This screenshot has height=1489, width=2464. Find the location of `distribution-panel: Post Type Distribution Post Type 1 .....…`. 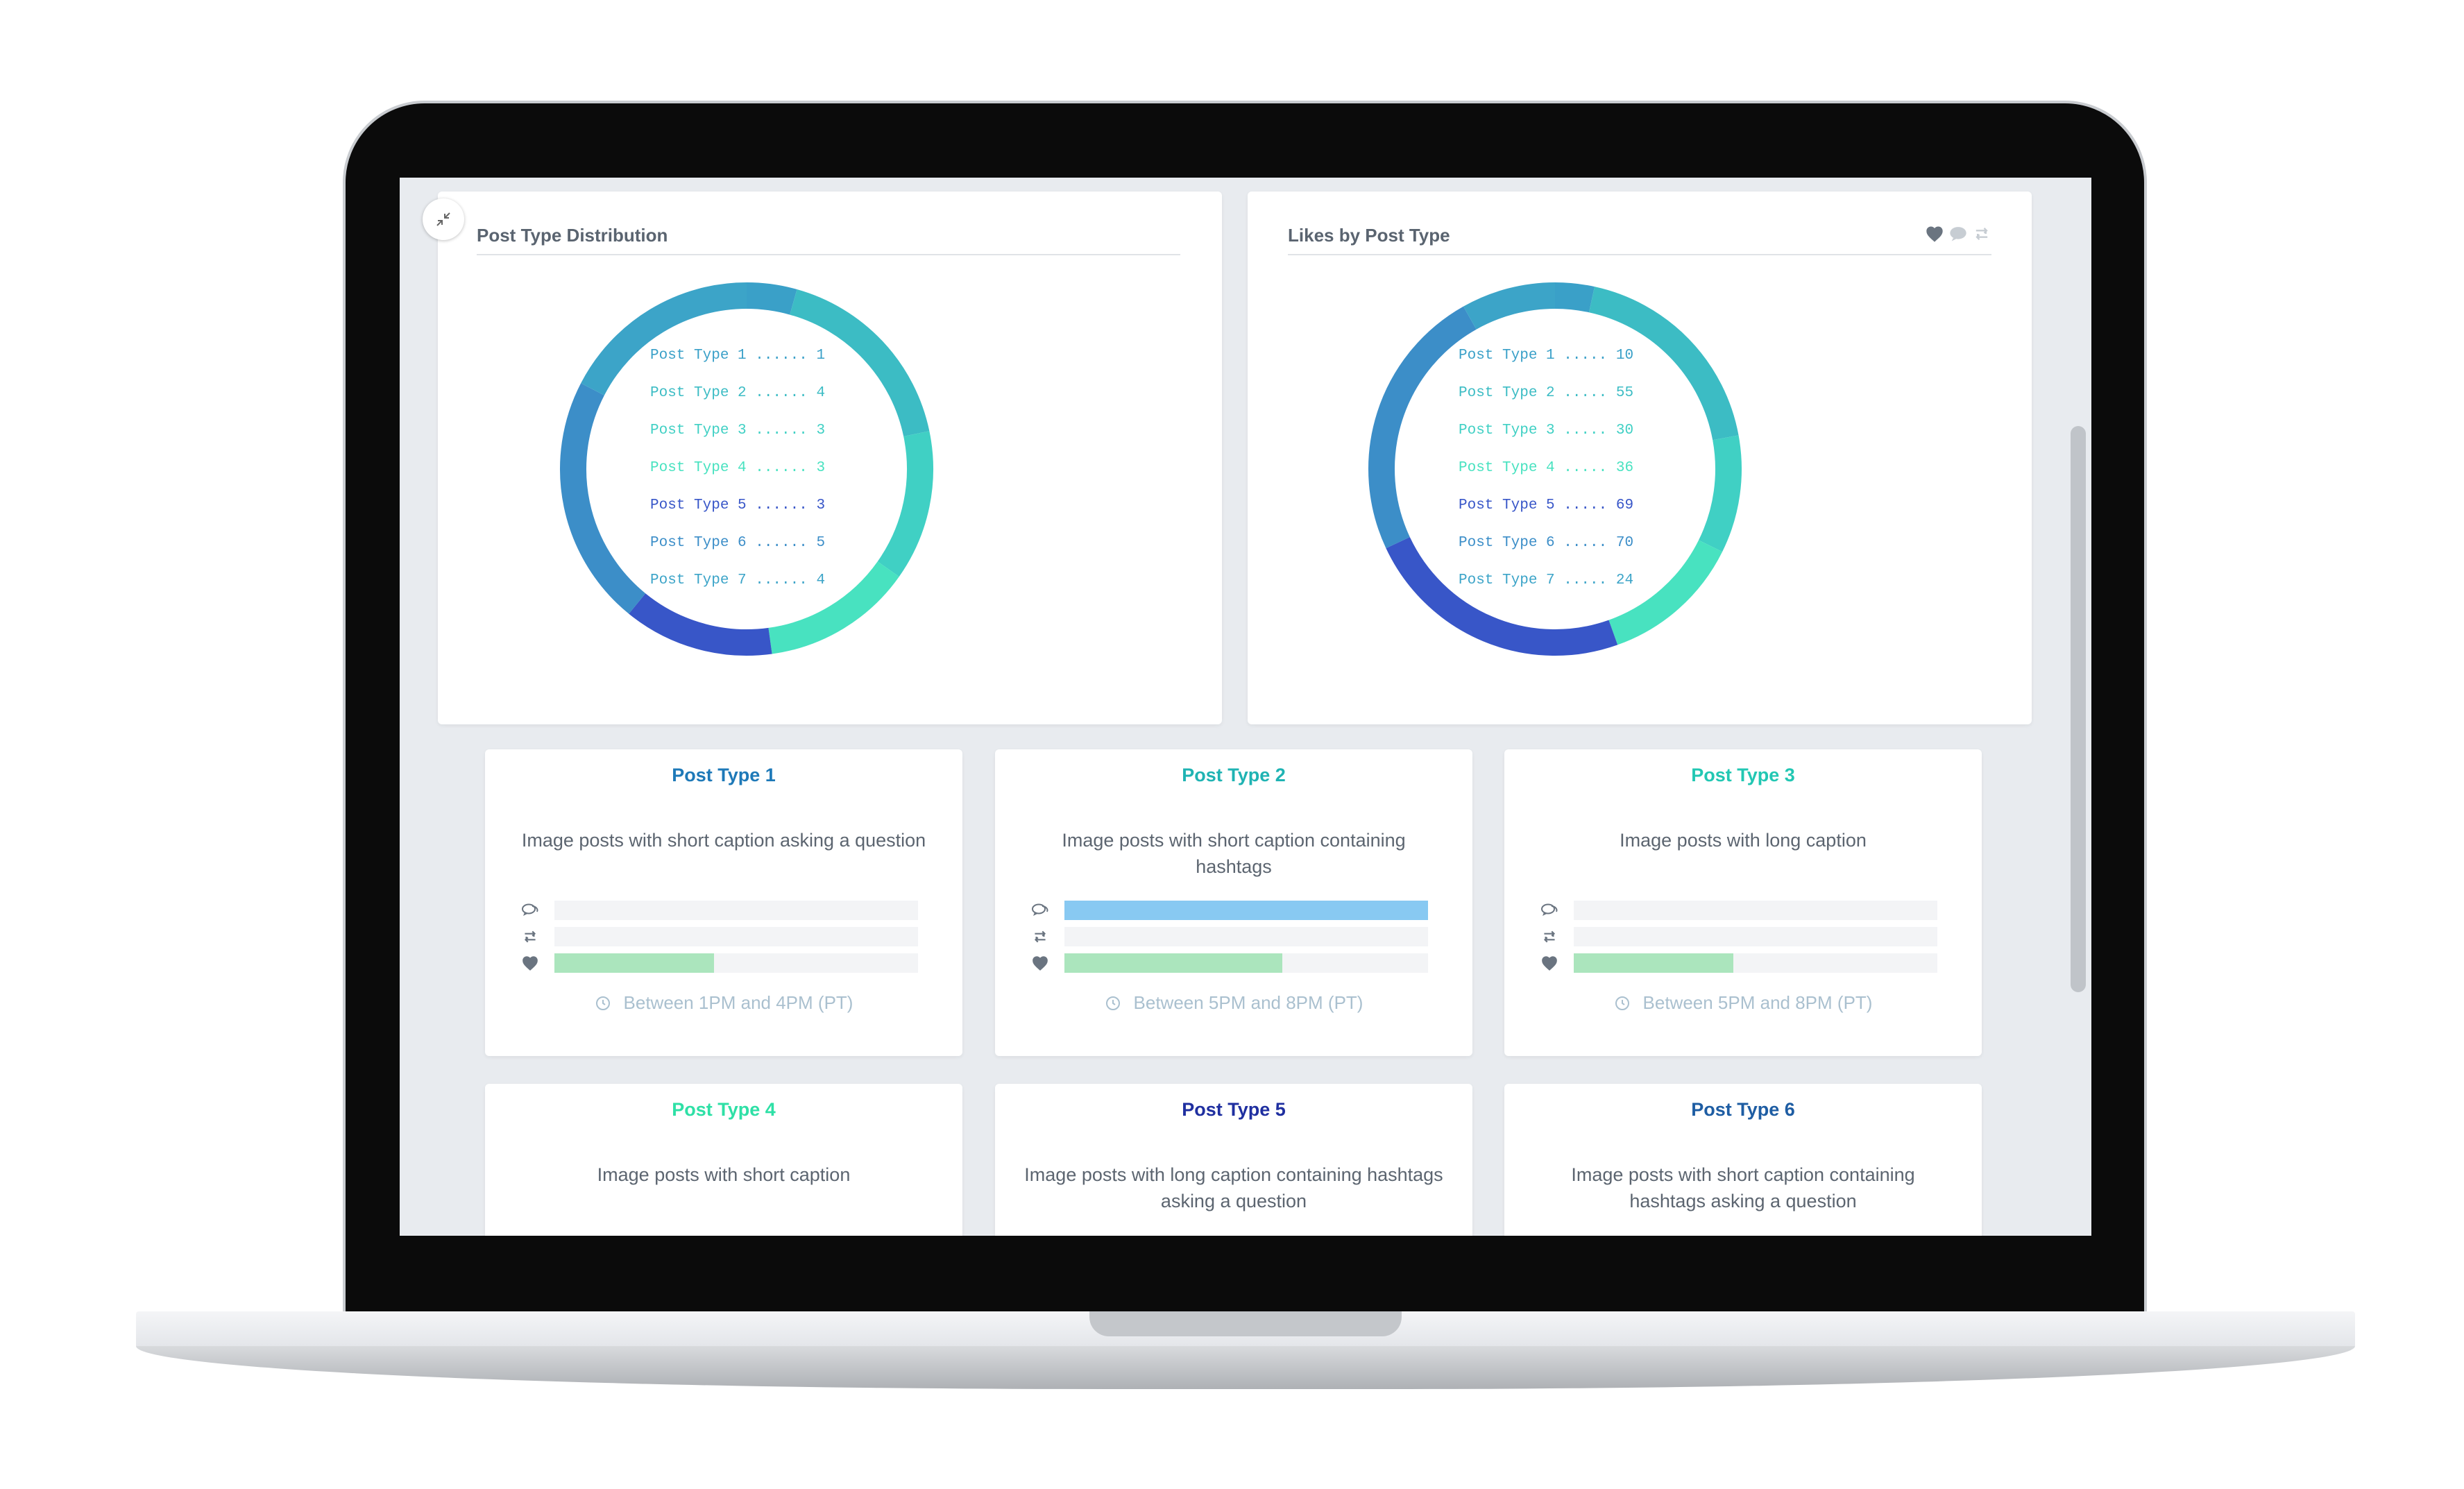

distribution-panel: Post Type Distribution Post Type 1 .....… is located at coordinates (822, 458).